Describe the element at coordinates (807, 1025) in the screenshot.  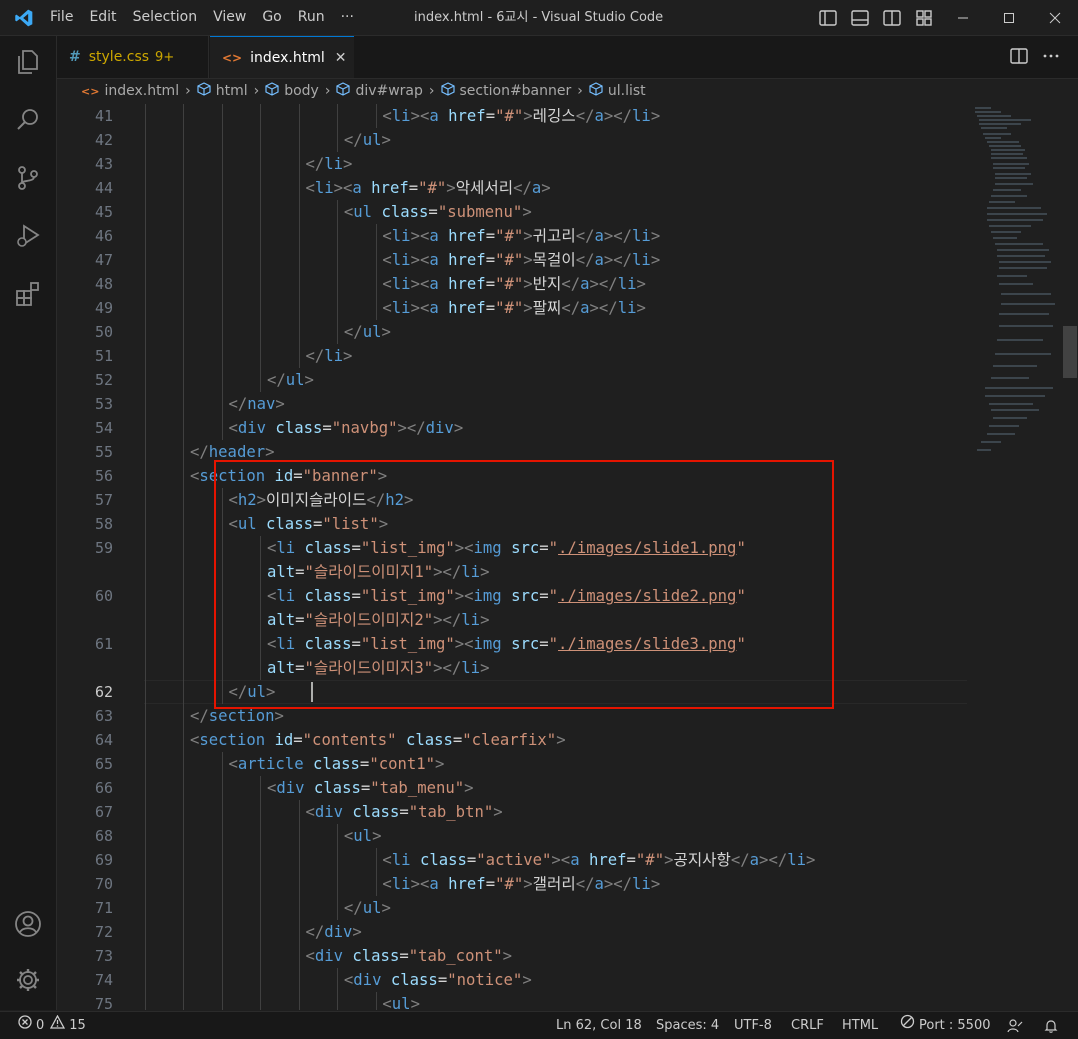
I see `end-of-line: CRLF` at that location.